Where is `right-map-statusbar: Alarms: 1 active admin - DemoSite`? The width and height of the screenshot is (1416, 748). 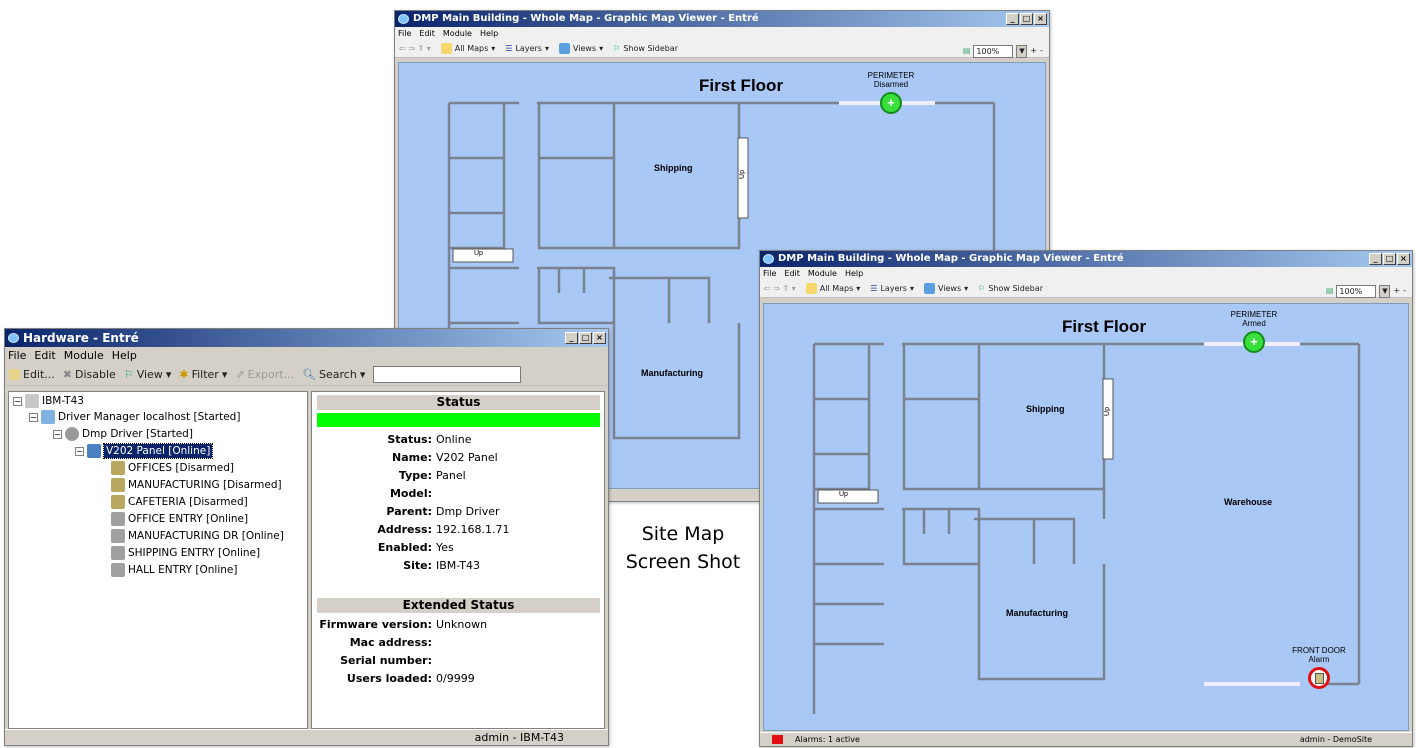
right-map-statusbar: Alarms: 1 active admin - DemoSite is located at coordinates (1086, 739).